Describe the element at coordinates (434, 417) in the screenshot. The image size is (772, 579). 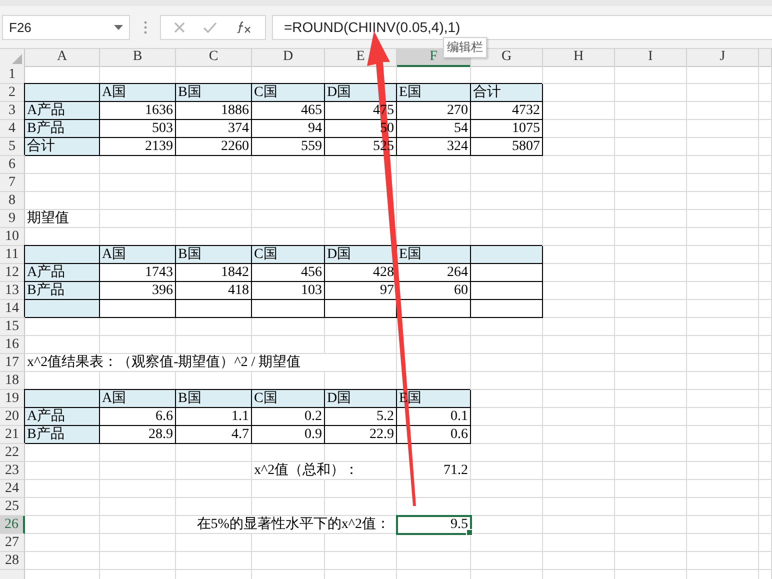
I see `table-cell: 0.1` at that location.